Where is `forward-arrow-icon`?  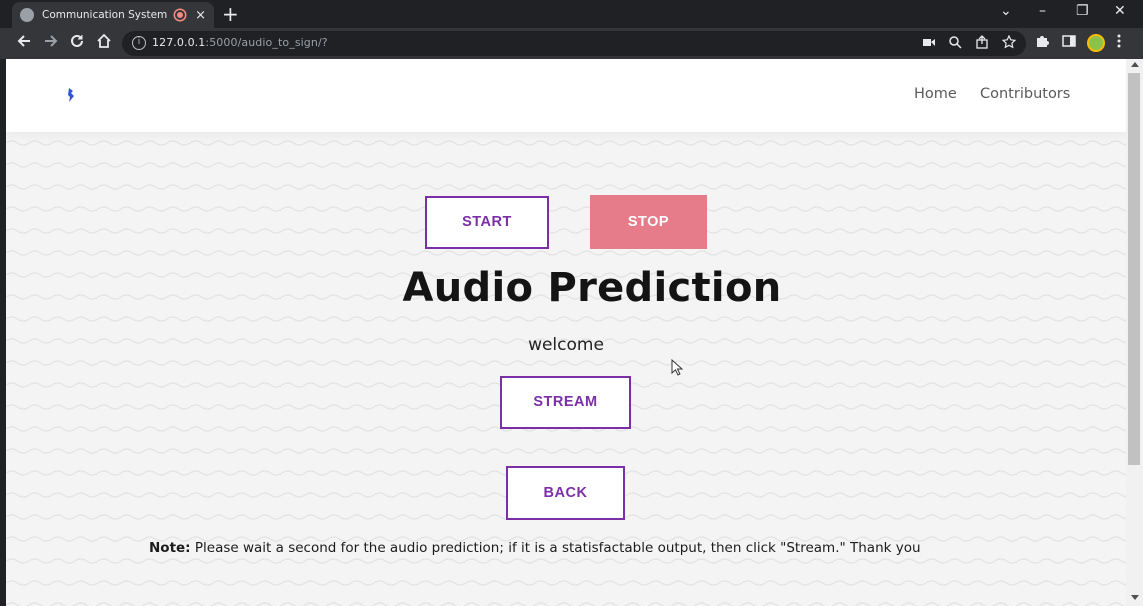
forward-arrow-icon is located at coordinates (51, 43).